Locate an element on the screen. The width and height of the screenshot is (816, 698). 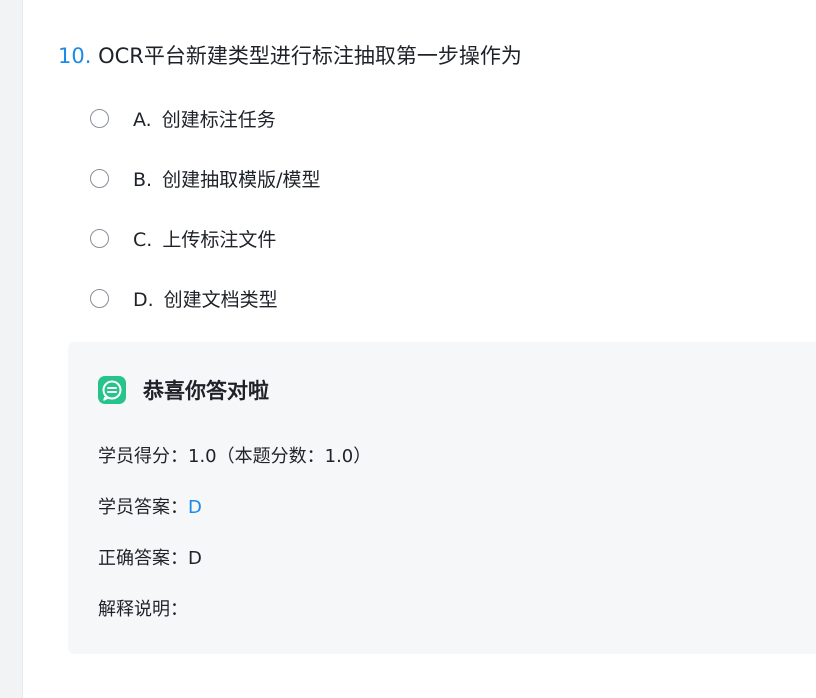
chat-bubble-icon is located at coordinates (112, 390).